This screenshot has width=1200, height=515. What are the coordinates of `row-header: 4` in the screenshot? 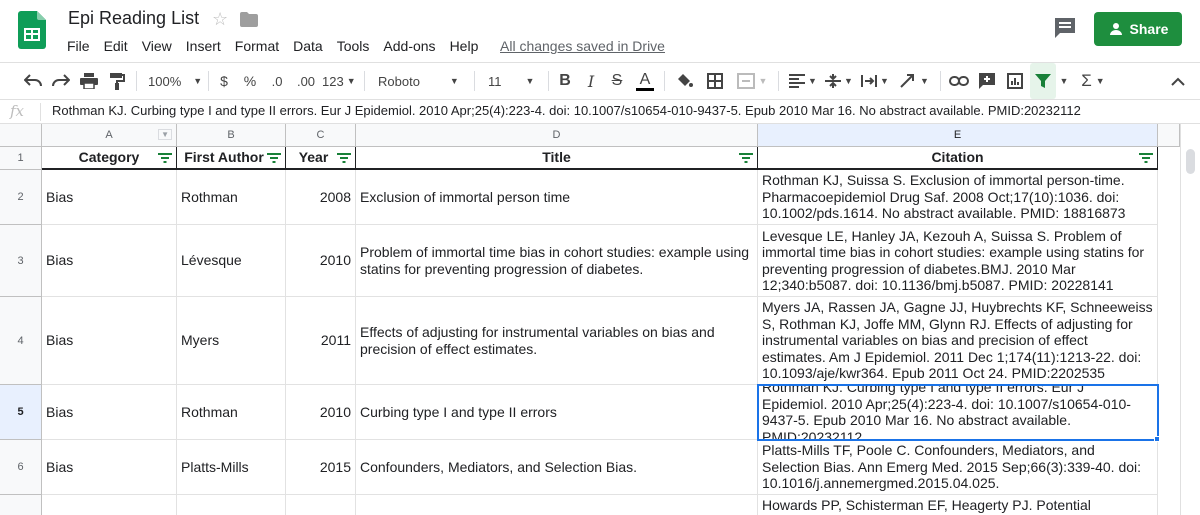 It's located at (21, 341).